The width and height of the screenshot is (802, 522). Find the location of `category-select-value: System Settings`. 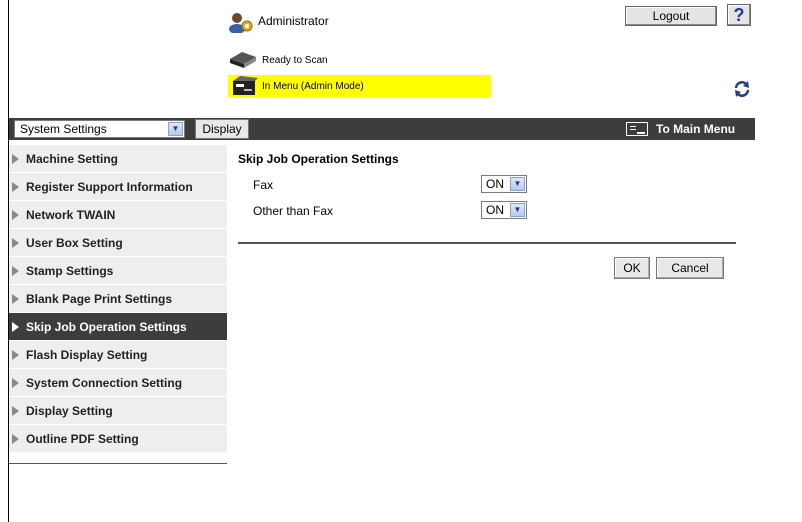

category-select-value: System Settings is located at coordinates (63, 129).